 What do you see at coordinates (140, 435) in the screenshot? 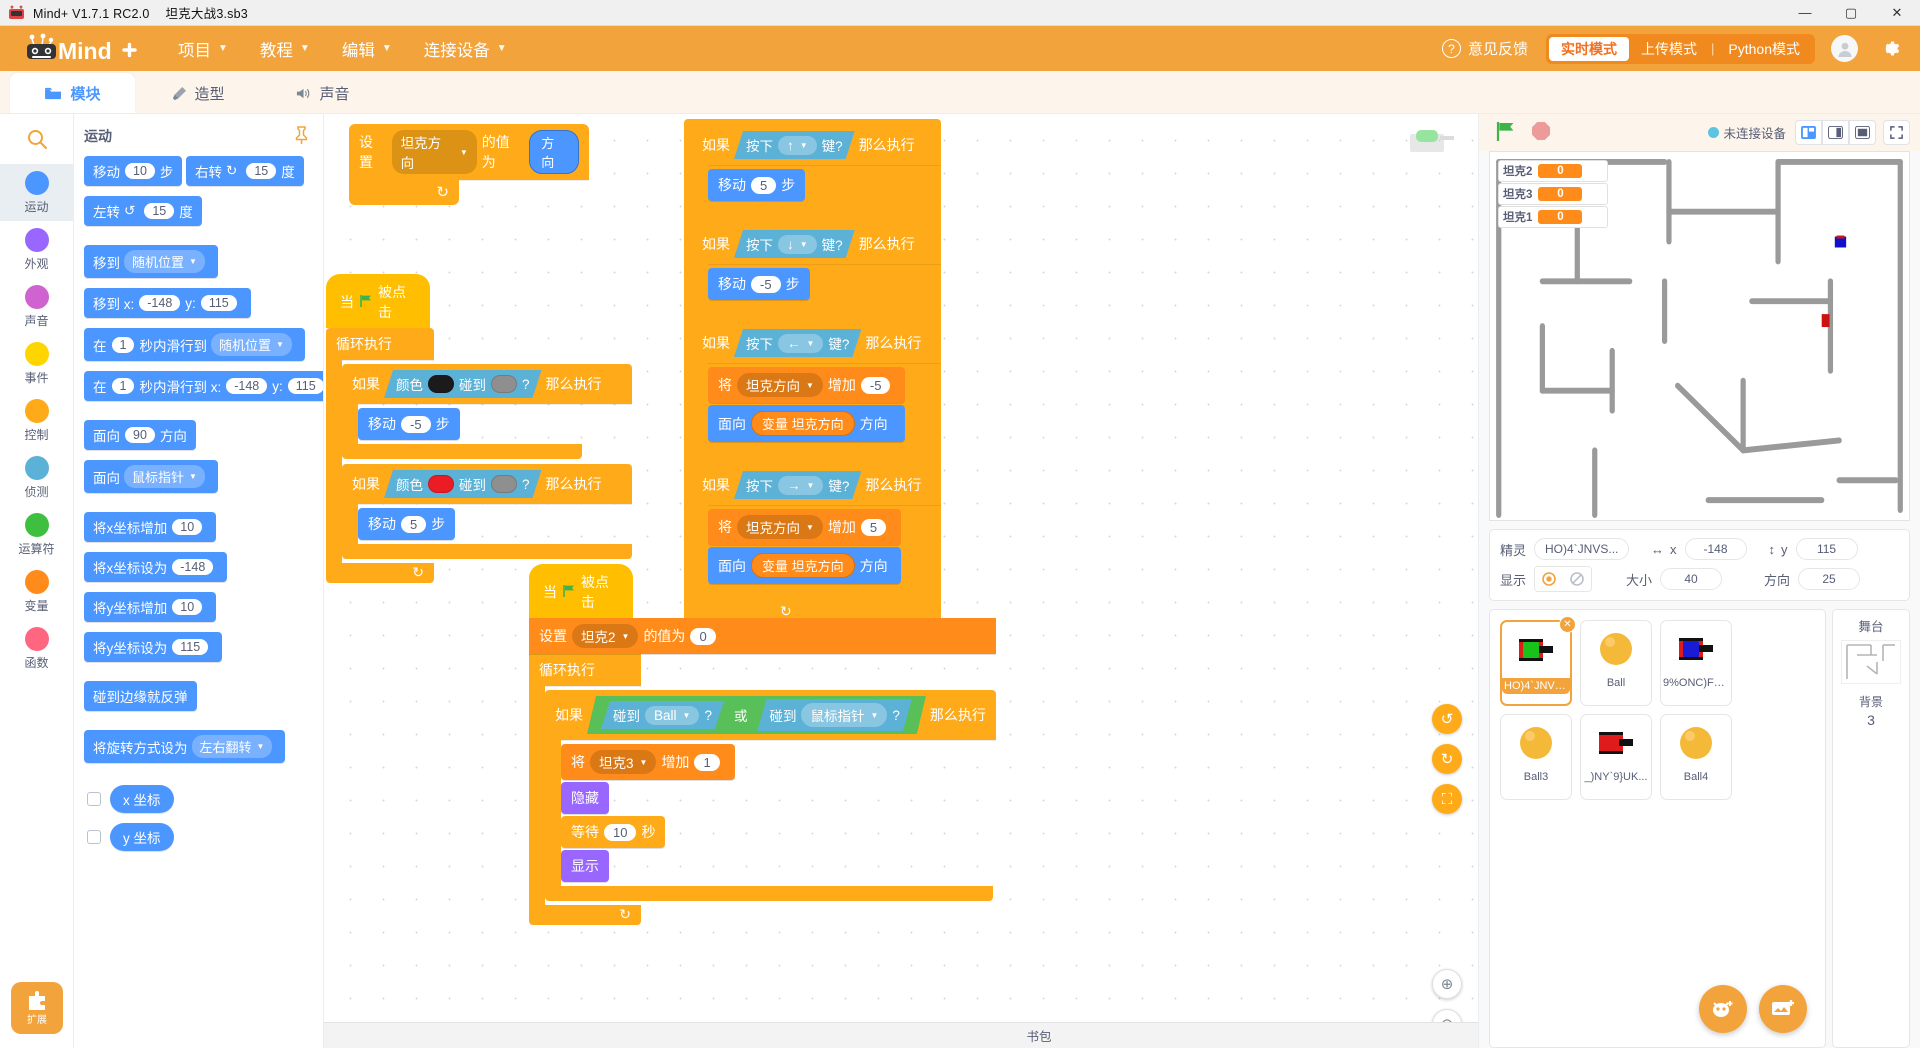
I see `palette-block-point-direction: 面向 90 方向` at bounding box center [140, 435].